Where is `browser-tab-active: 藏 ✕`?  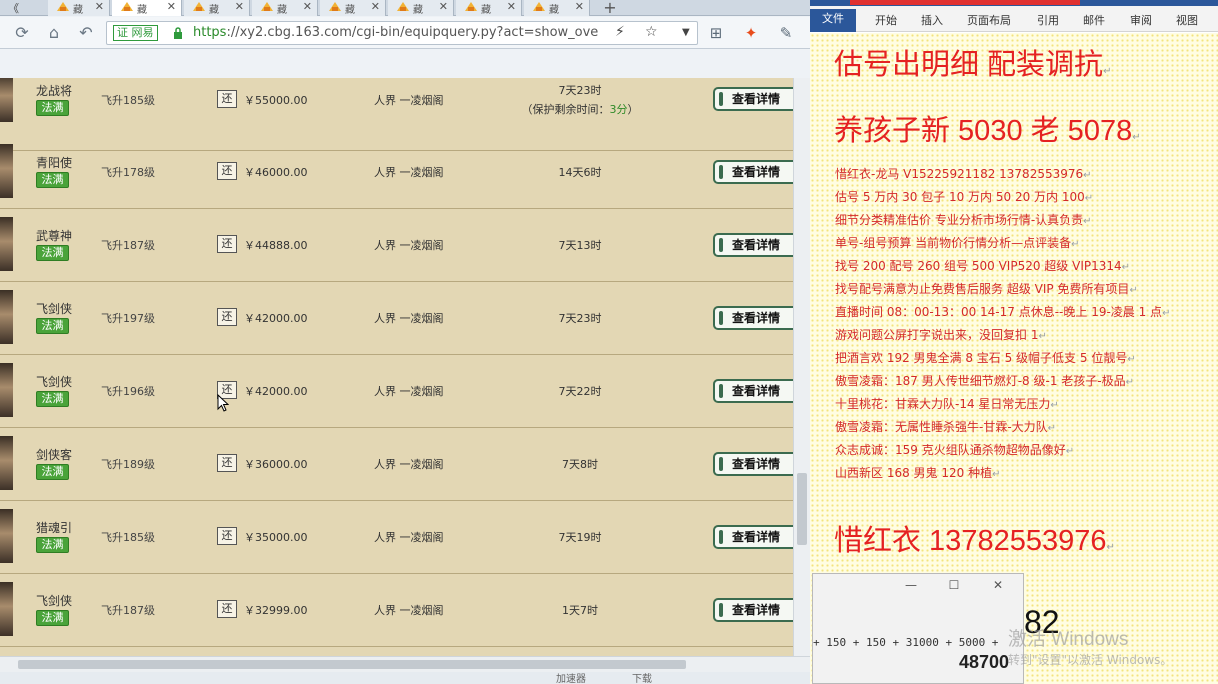
browser-tab-active: 藏 ✕ is located at coordinates (147, 8).